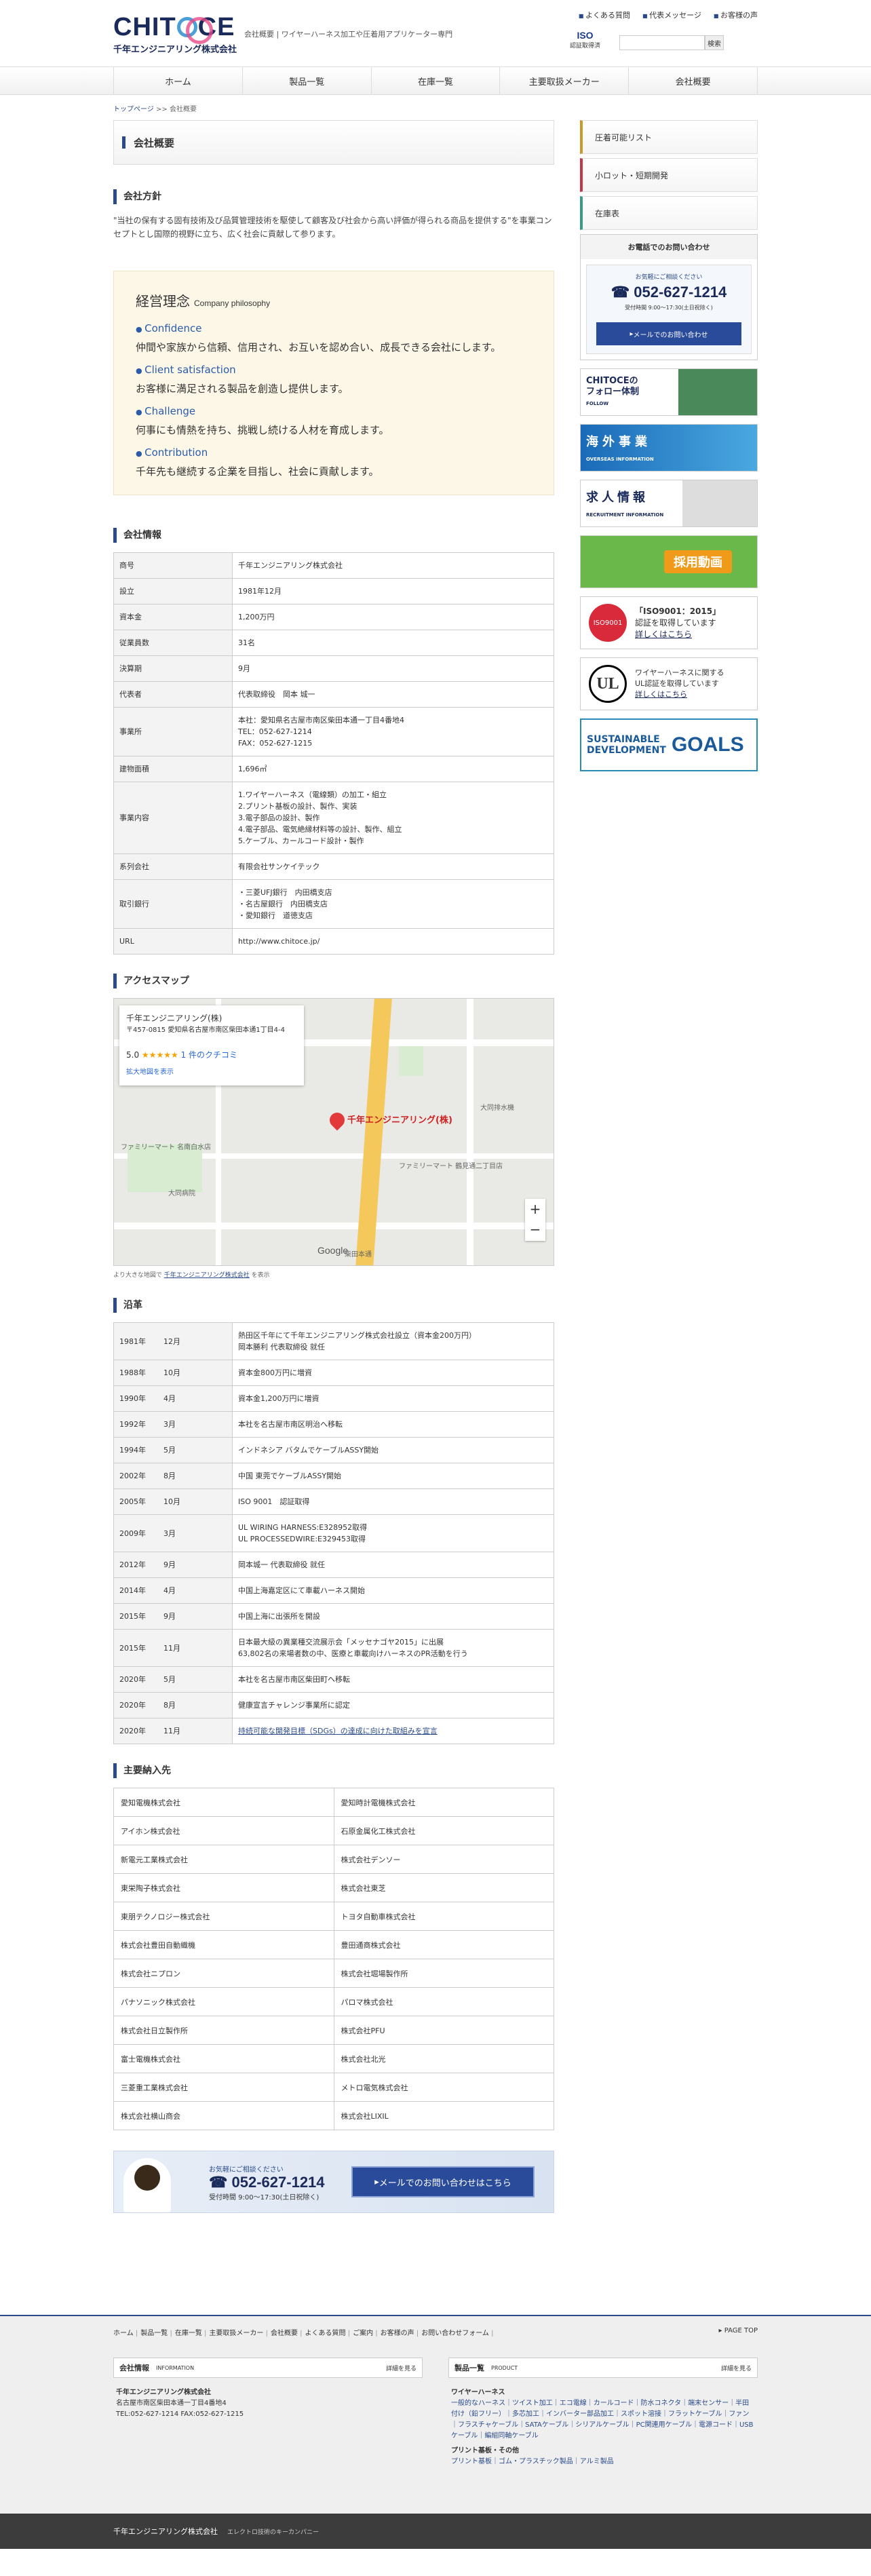  What do you see at coordinates (671, 14) in the screenshot?
I see `util-link-message: 代表メッセージ` at bounding box center [671, 14].